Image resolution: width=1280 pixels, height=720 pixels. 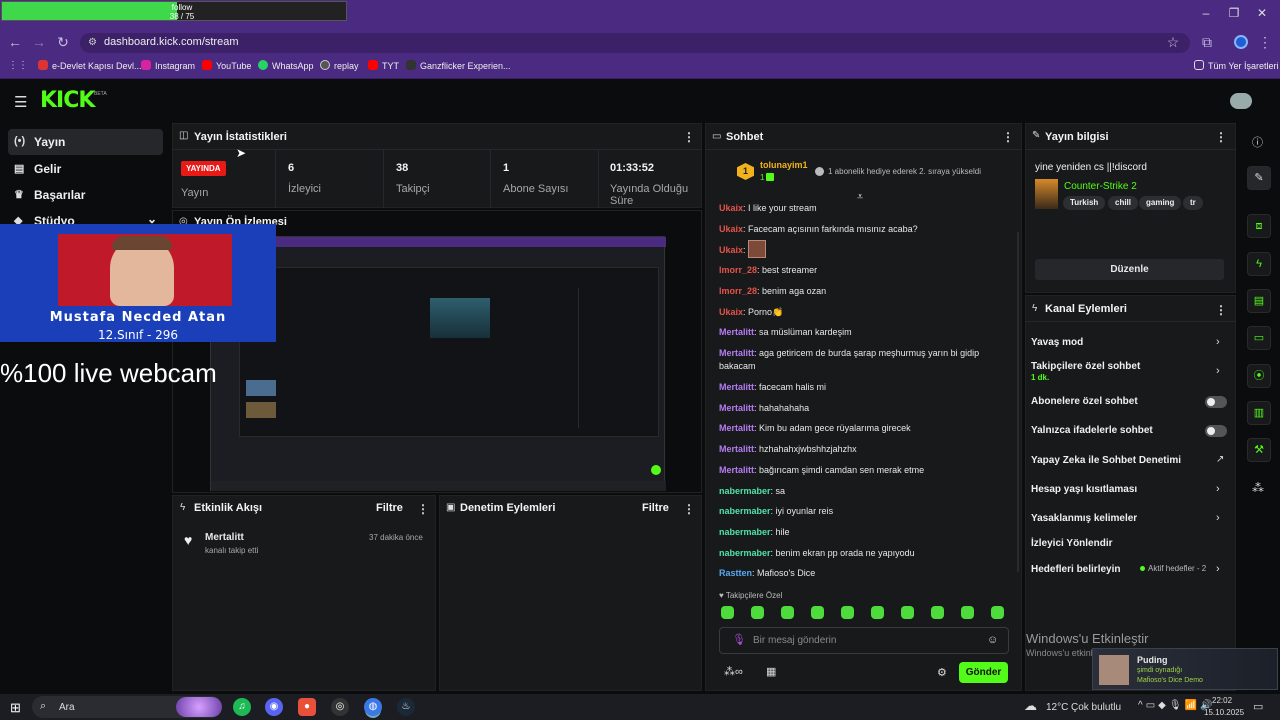 I want to click on bookmark-replay: replay, so click(x=339, y=65).